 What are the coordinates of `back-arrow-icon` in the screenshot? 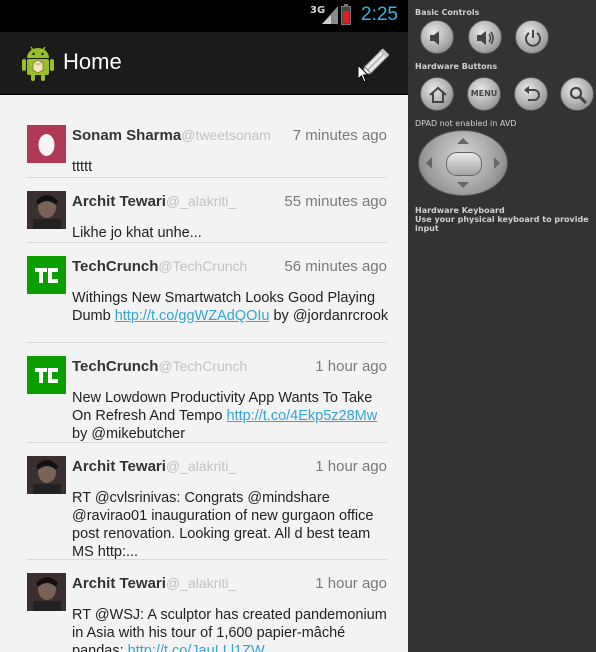 It's located at (532, 93).